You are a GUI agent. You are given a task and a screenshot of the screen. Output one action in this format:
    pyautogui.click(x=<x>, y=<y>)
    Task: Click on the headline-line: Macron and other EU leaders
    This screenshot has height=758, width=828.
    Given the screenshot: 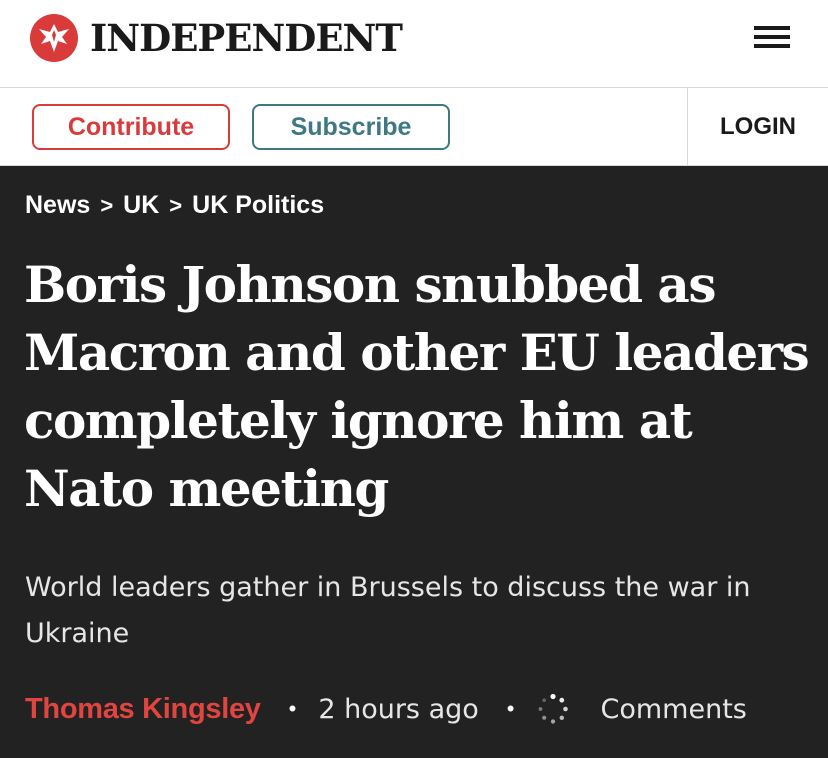 What is the action you would take?
    pyautogui.click(x=417, y=352)
    